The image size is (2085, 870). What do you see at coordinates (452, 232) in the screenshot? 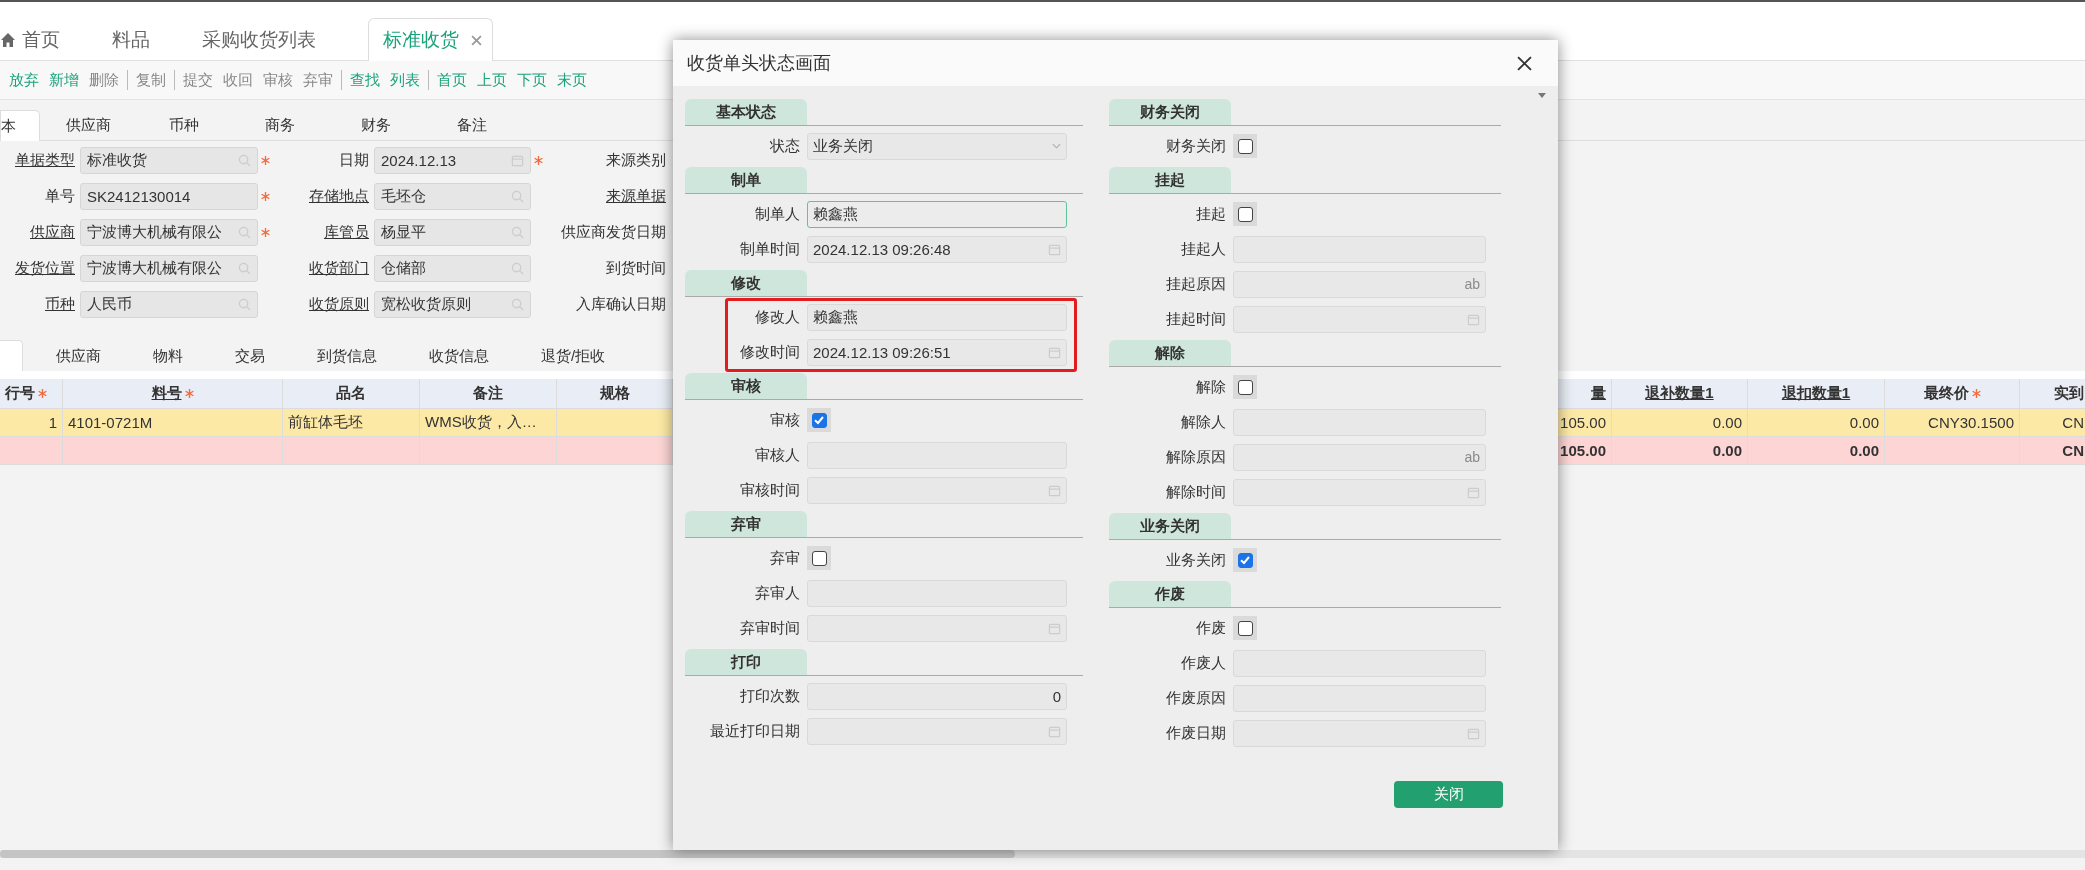
I see `input-field: 杨显平` at bounding box center [452, 232].